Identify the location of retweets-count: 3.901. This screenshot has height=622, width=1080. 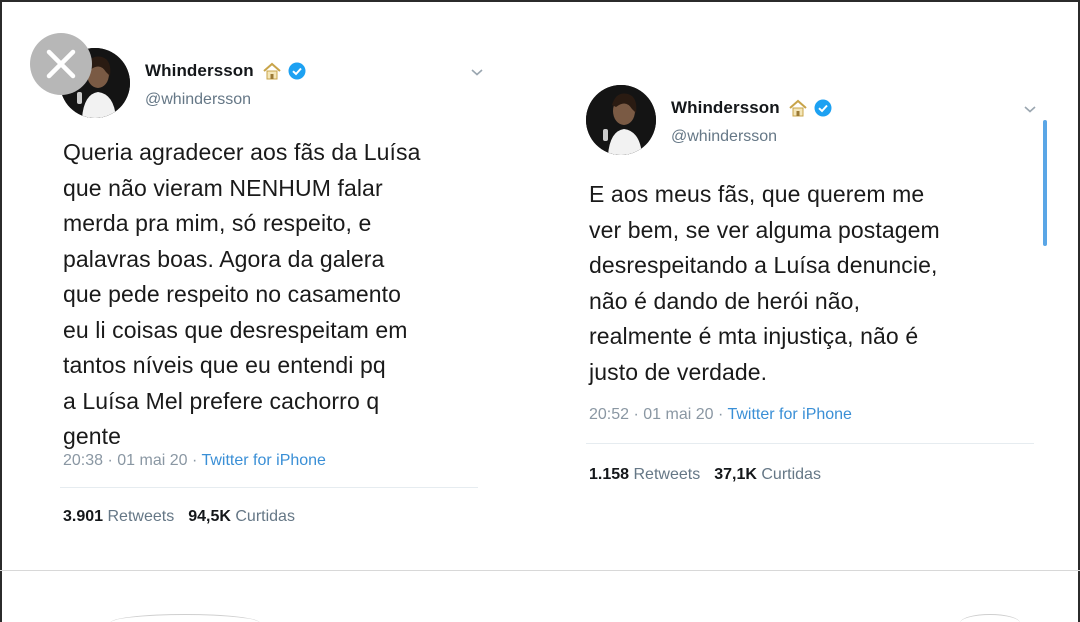
(83, 516).